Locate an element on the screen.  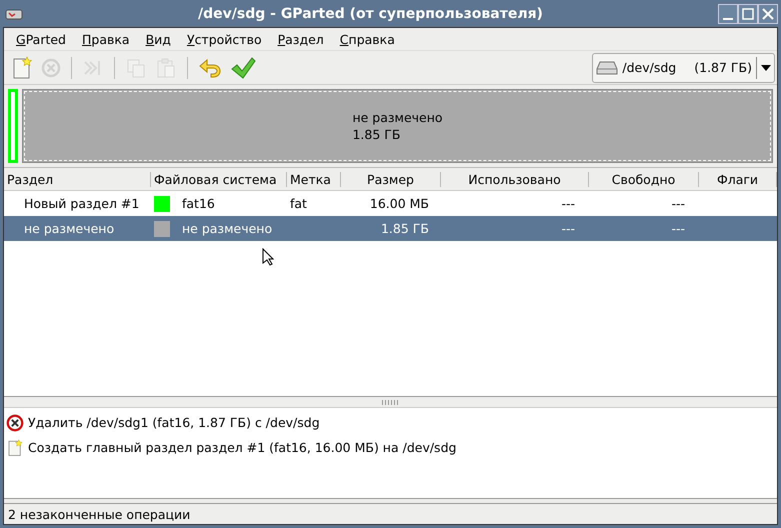
close-button is located at coordinates (768, 14).